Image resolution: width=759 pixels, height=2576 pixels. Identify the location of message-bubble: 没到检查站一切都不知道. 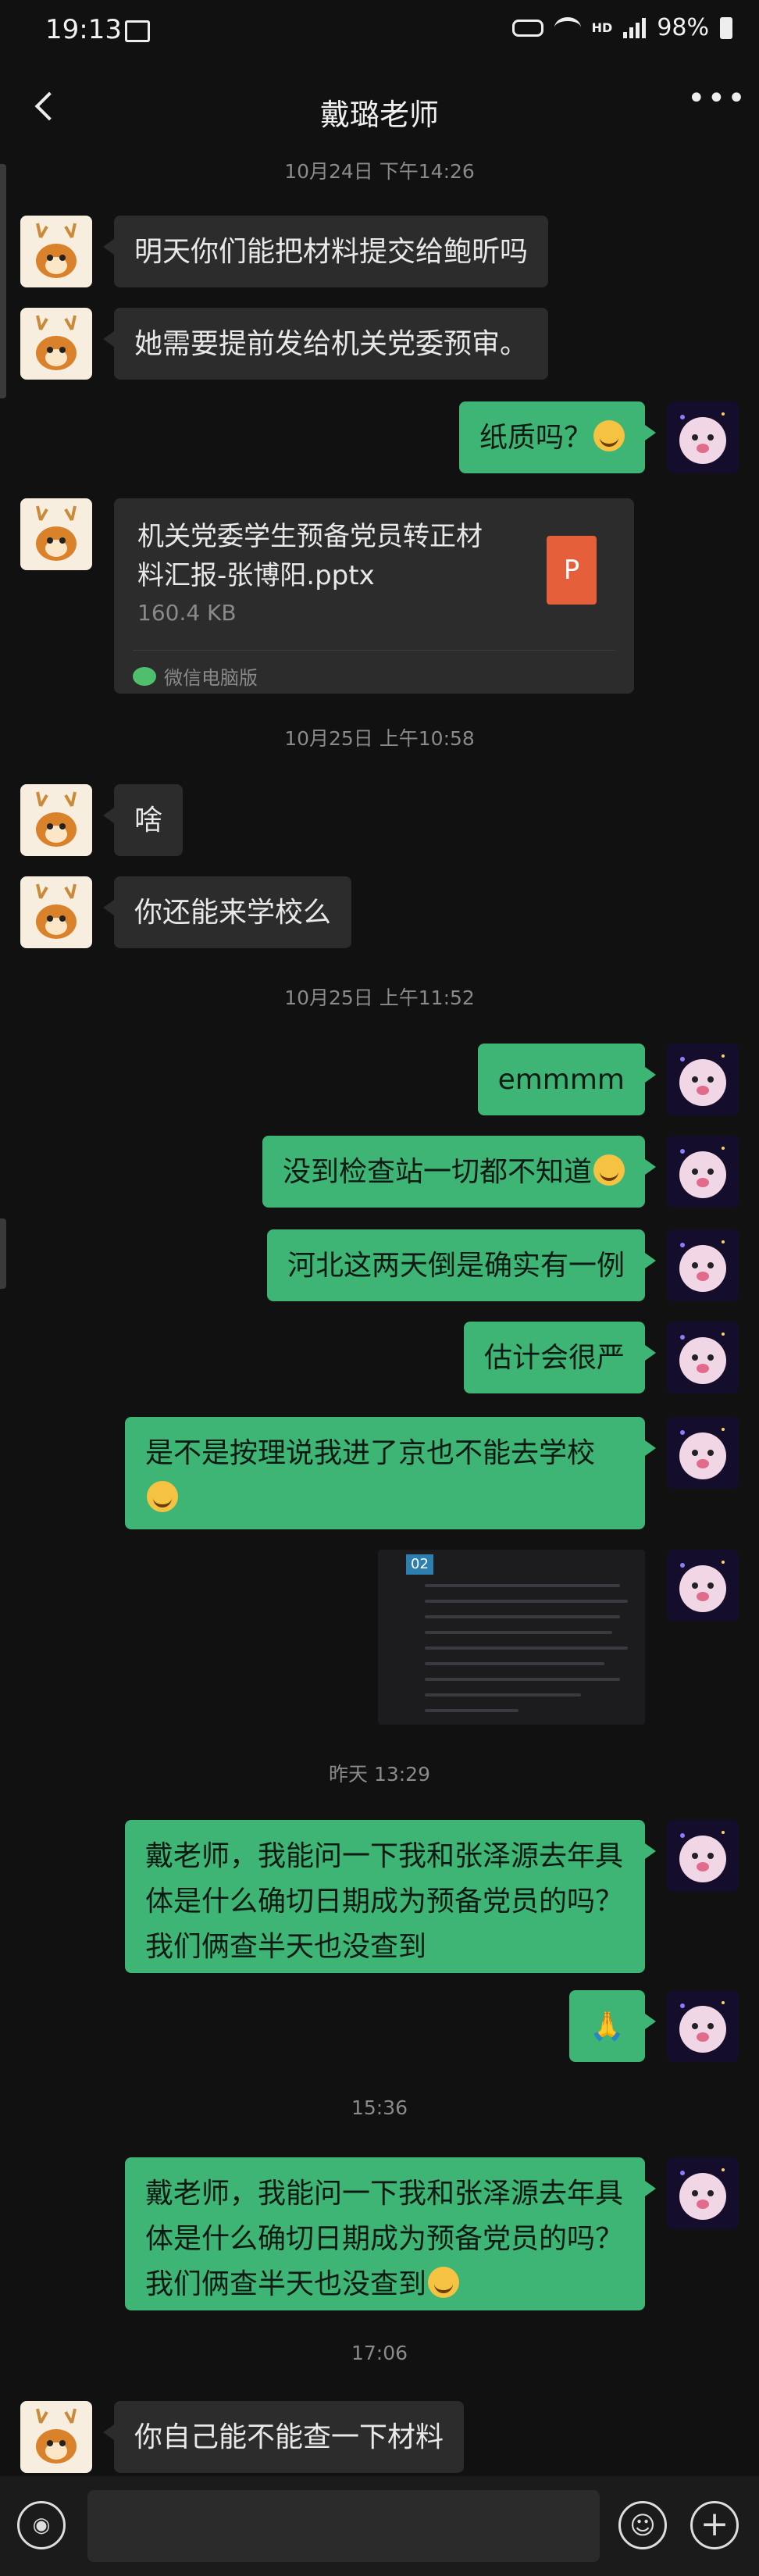
(459, 1172).